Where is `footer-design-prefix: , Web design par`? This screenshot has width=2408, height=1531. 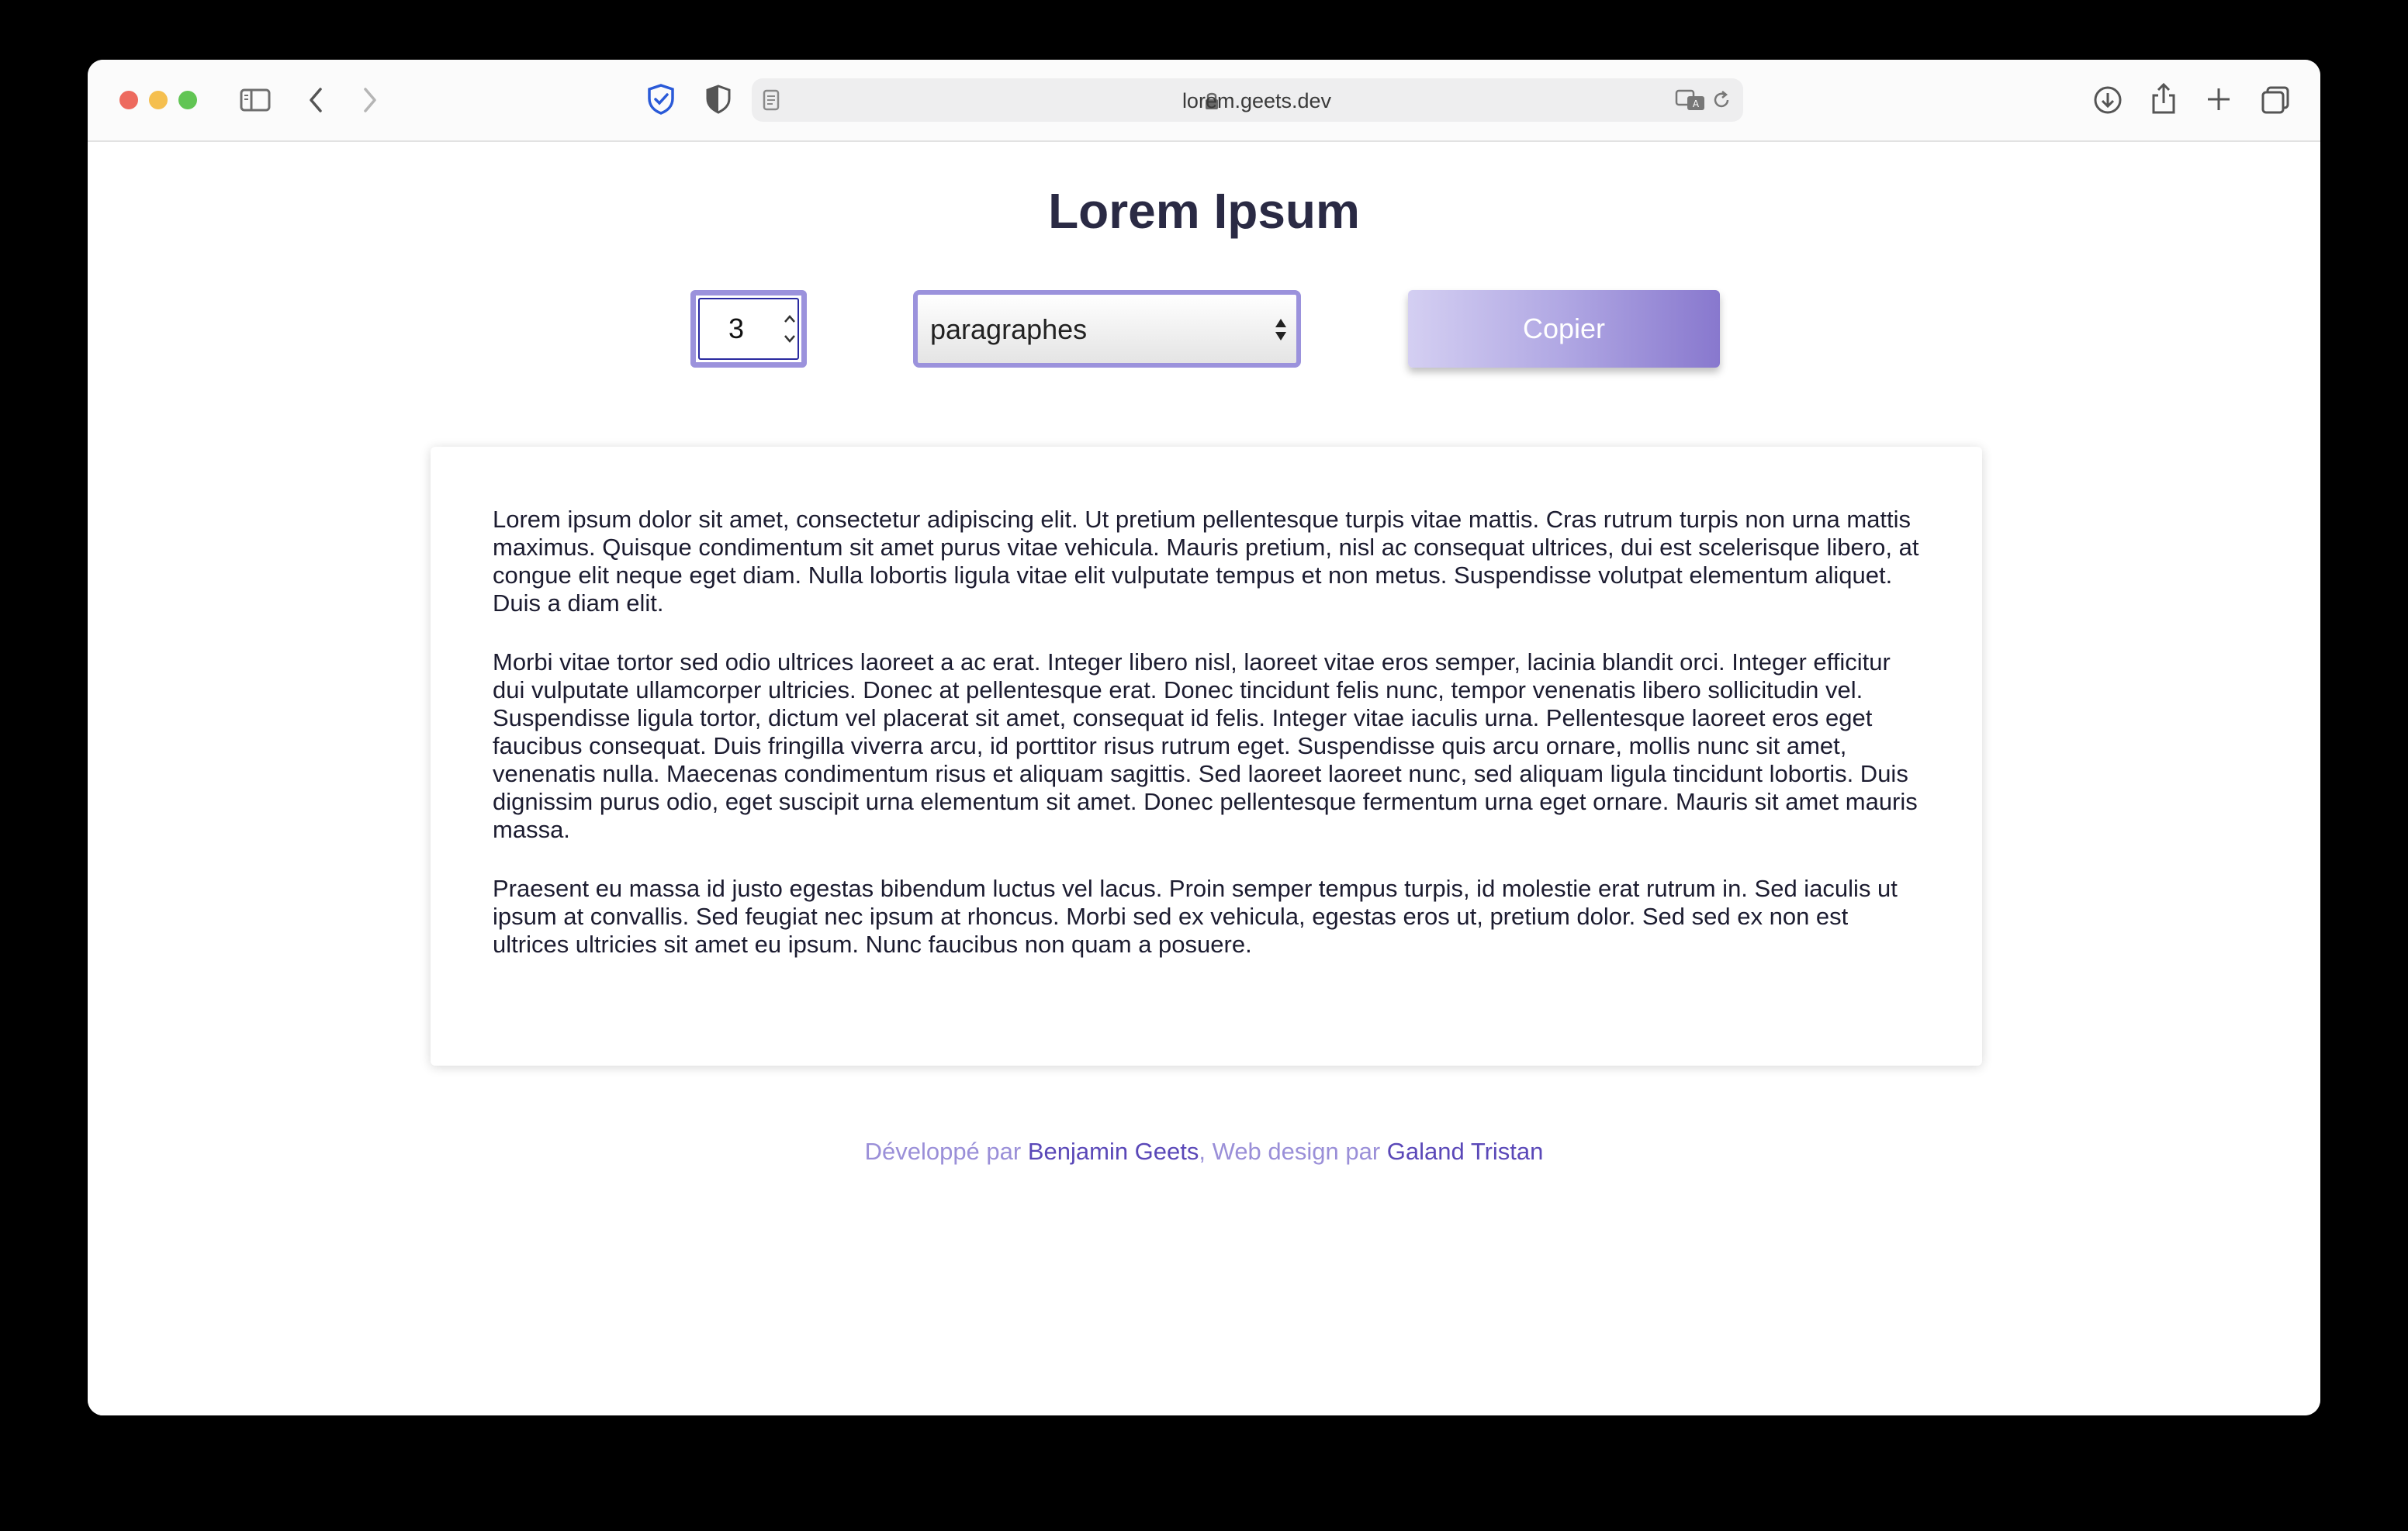 footer-design-prefix: , Web design par is located at coordinates (1293, 1151).